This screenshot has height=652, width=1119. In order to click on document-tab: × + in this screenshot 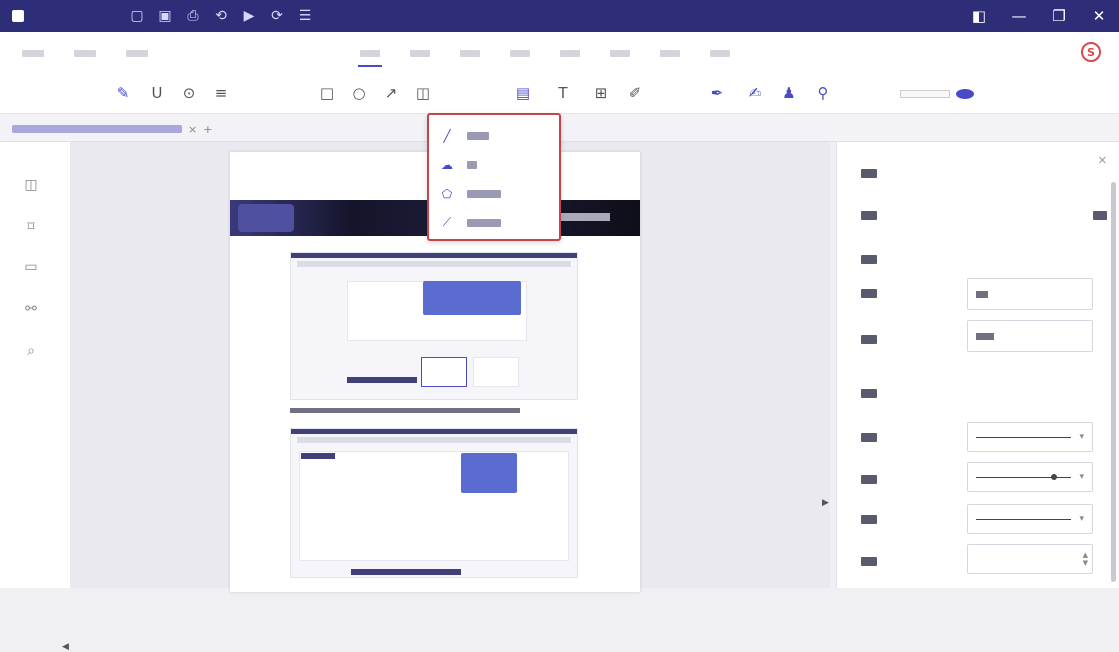, I will do `click(112, 129)`.